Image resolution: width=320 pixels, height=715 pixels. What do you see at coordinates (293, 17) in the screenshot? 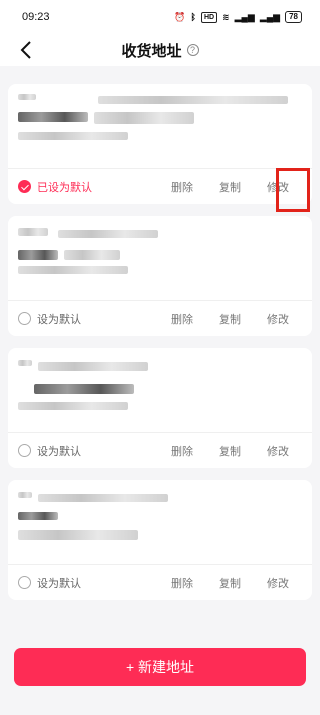
I see `battery-icon: 78` at bounding box center [293, 17].